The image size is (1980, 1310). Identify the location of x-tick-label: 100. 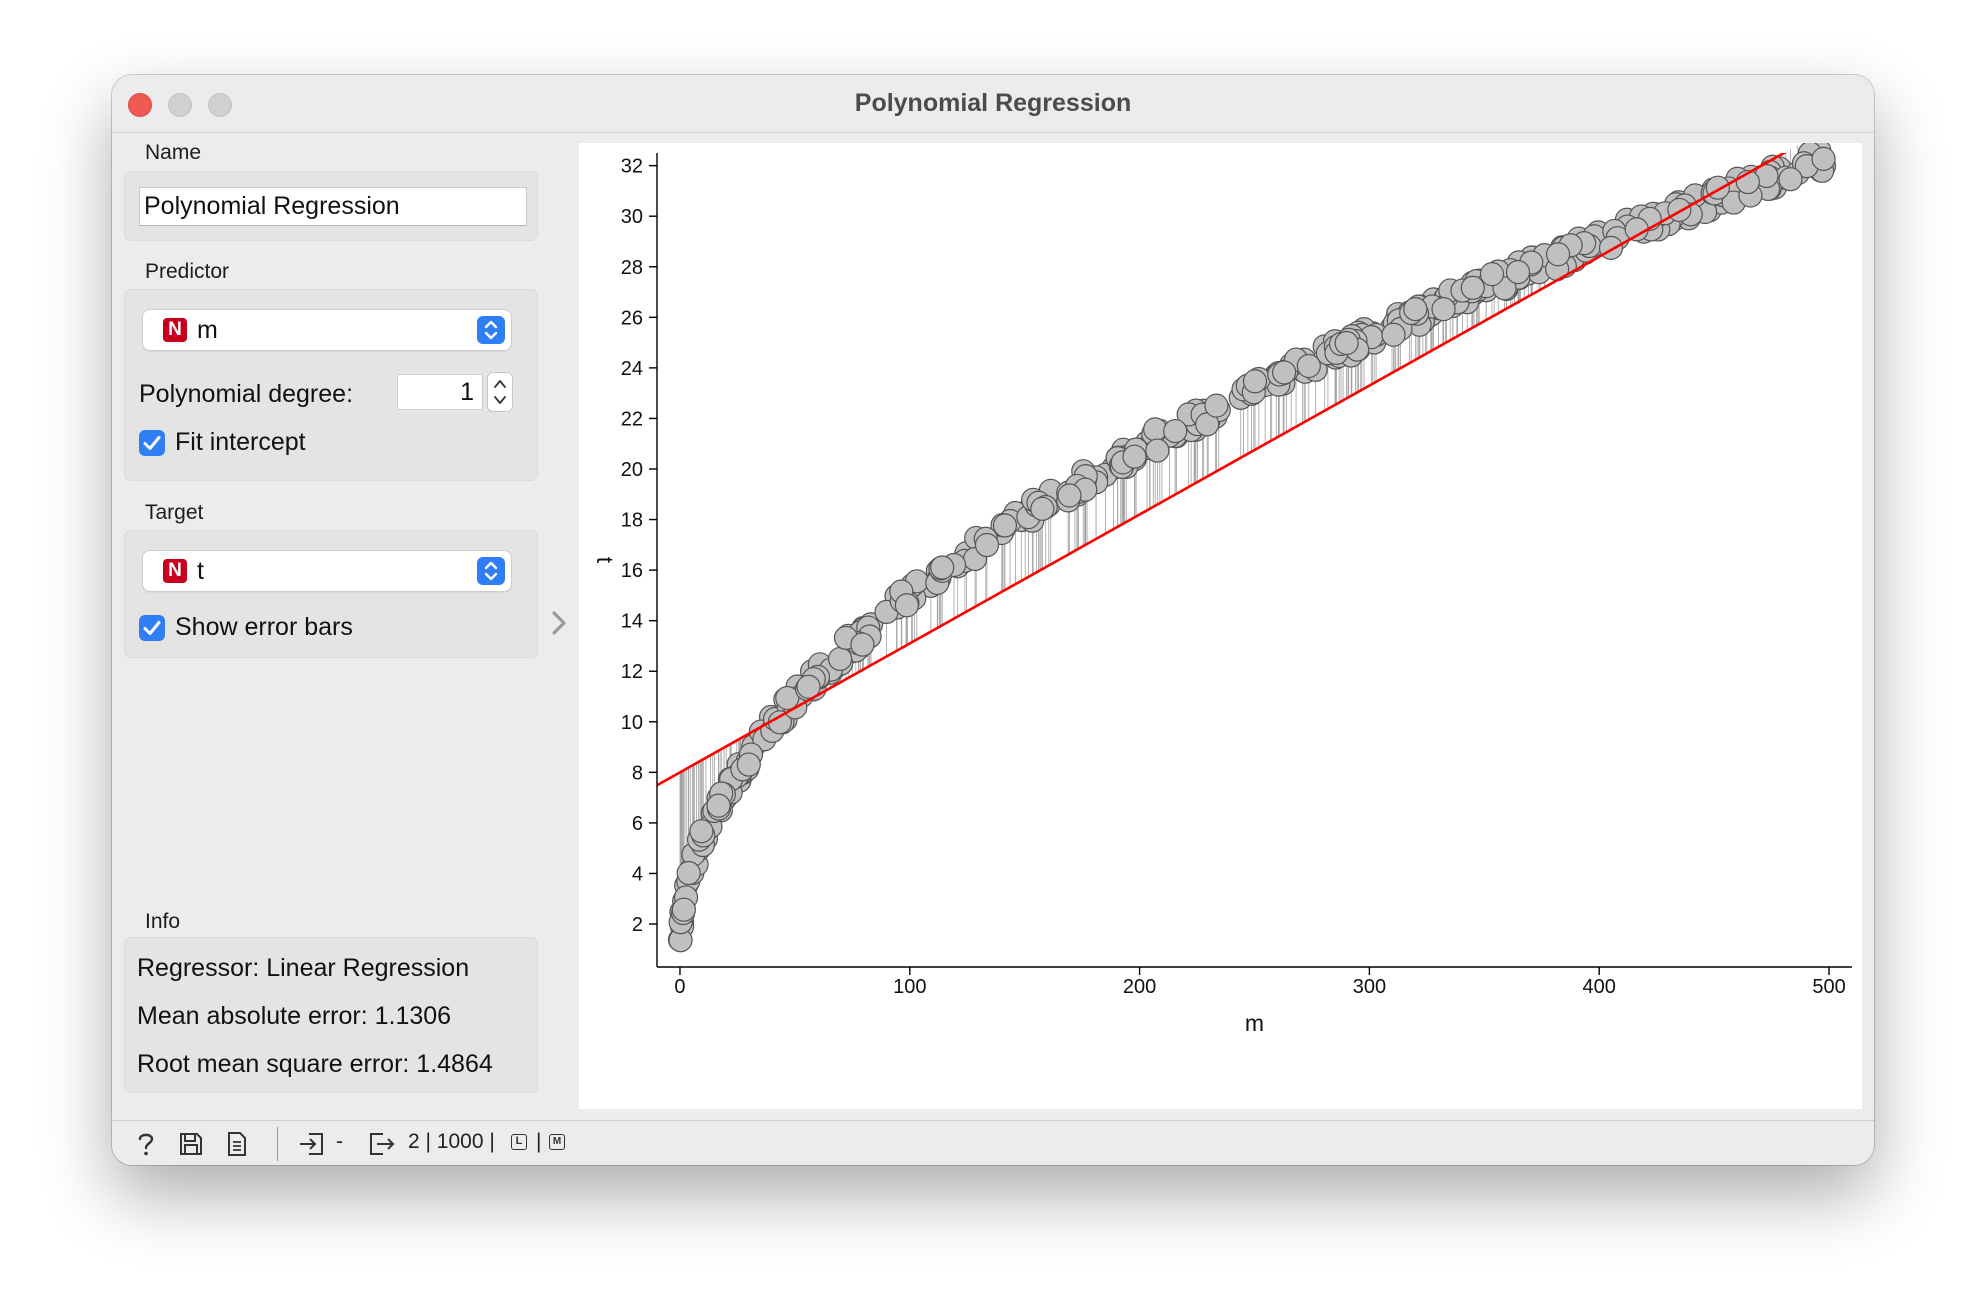
(909, 987).